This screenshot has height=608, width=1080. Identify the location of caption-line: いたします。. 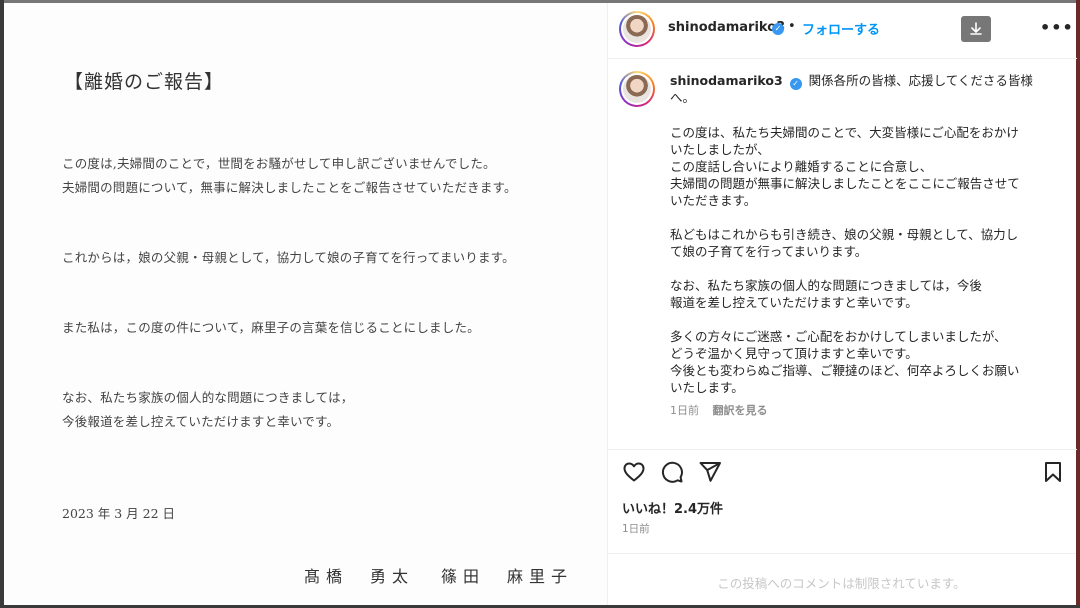
(707, 387).